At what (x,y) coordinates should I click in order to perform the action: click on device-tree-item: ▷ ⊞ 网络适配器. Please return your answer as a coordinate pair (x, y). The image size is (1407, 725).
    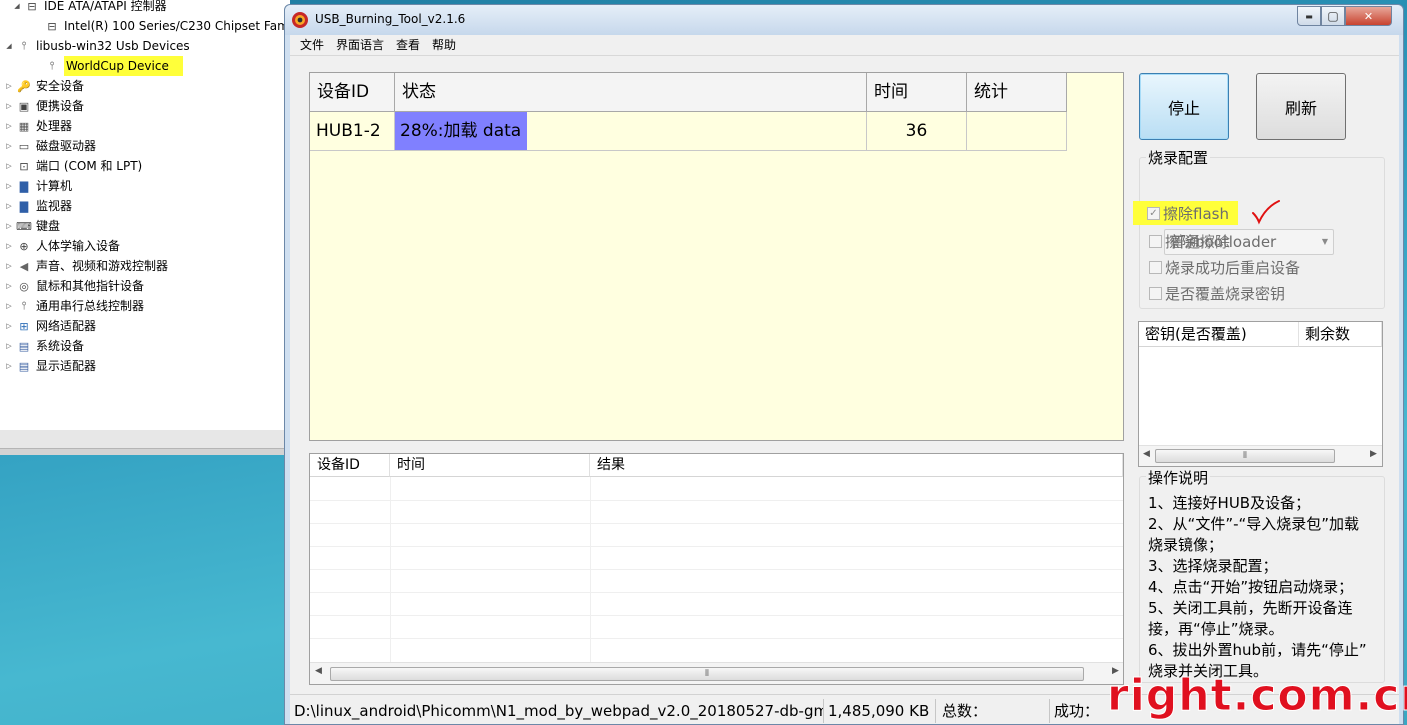
    Looking at the image, I should click on (50, 326).